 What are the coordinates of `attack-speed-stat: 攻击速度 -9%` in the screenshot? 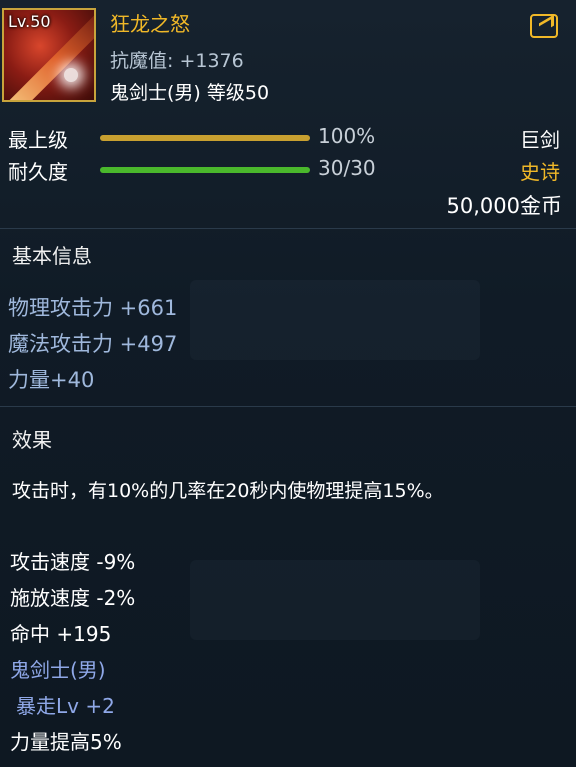 It's located at (73, 562).